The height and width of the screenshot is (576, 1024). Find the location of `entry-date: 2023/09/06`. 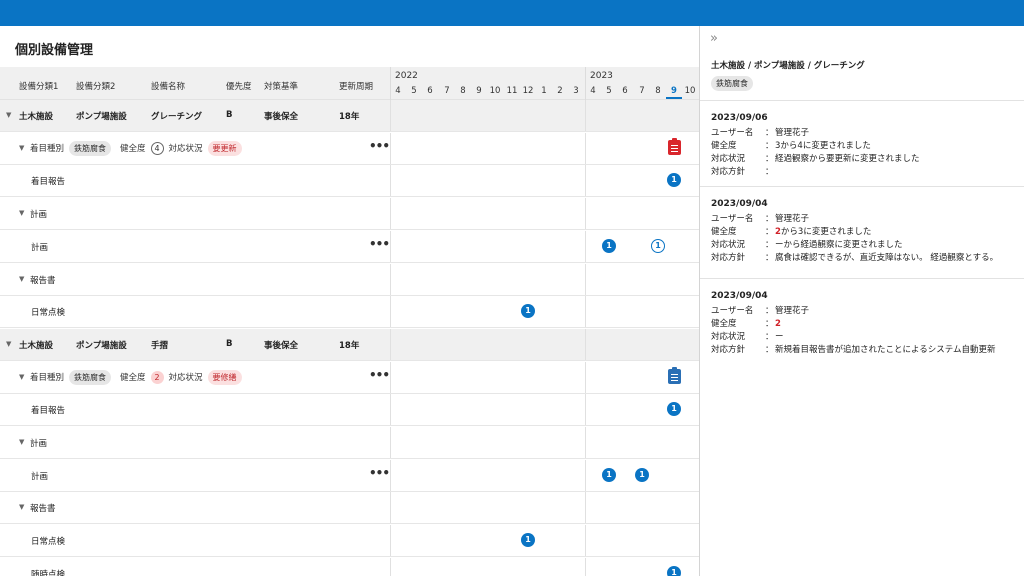

entry-date: 2023/09/06 is located at coordinates (739, 118).